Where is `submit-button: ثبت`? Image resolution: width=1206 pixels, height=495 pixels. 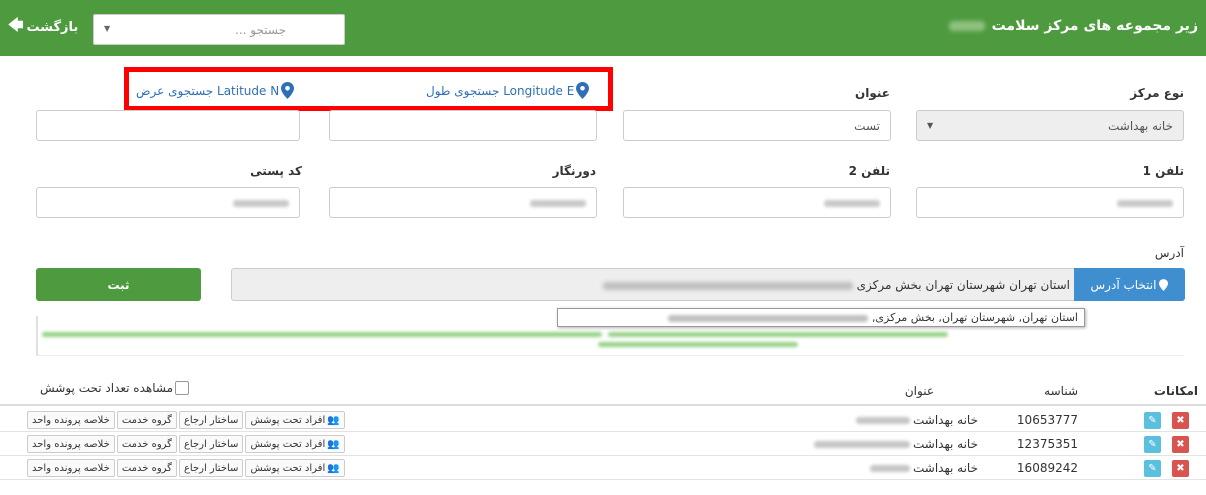
submit-button: ثبت is located at coordinates (118, 284).